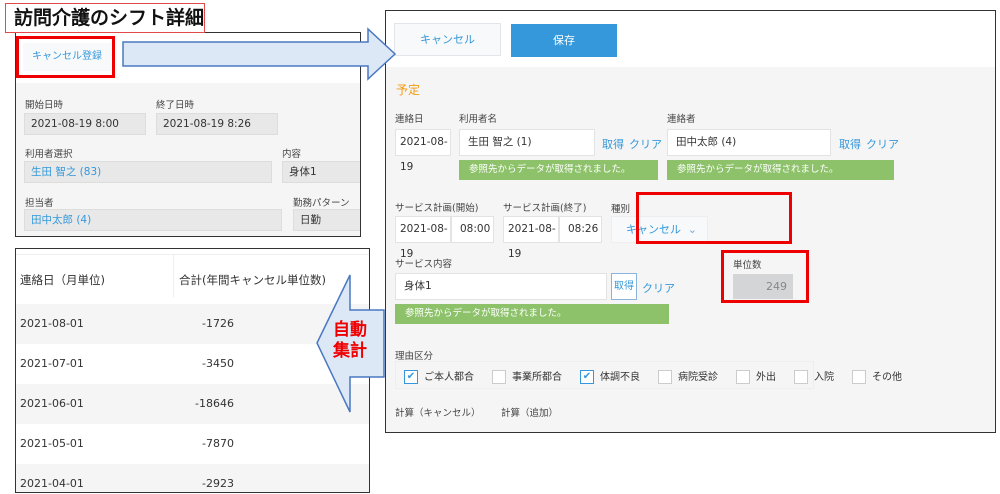 The image size is (1000, 494). Describe the element at coordinates (613, 144) in the screenshot. I see `user-fetch-link: 取得` at that location.